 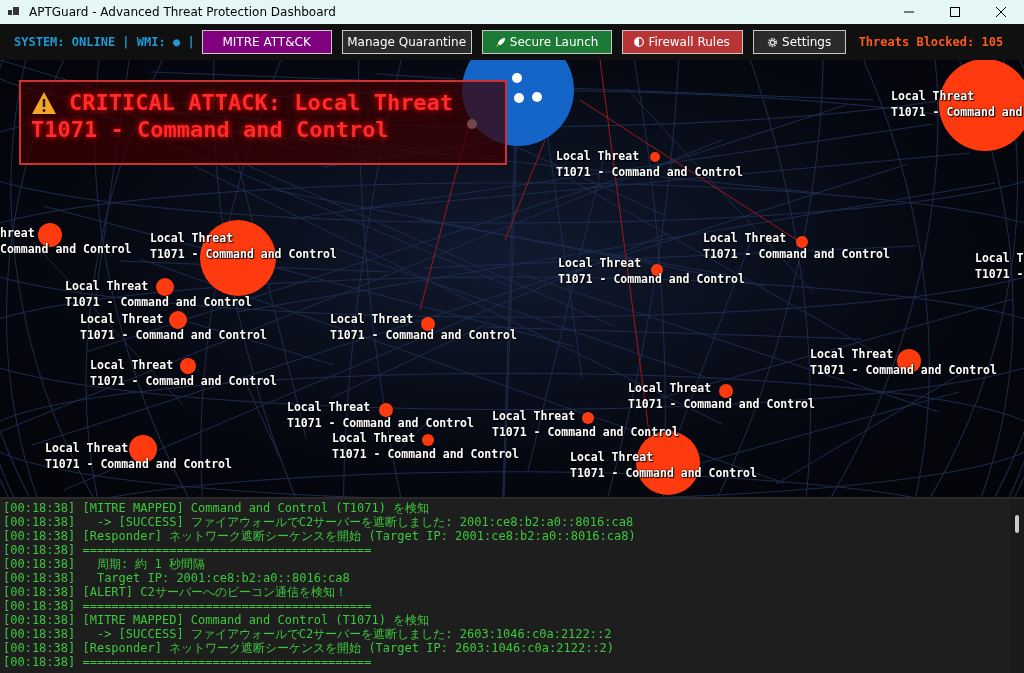 What do you see at coordinates (999, 274) in the screenshot?
I see `threat-technique: T1071 -` at bounding box center [999, 274].